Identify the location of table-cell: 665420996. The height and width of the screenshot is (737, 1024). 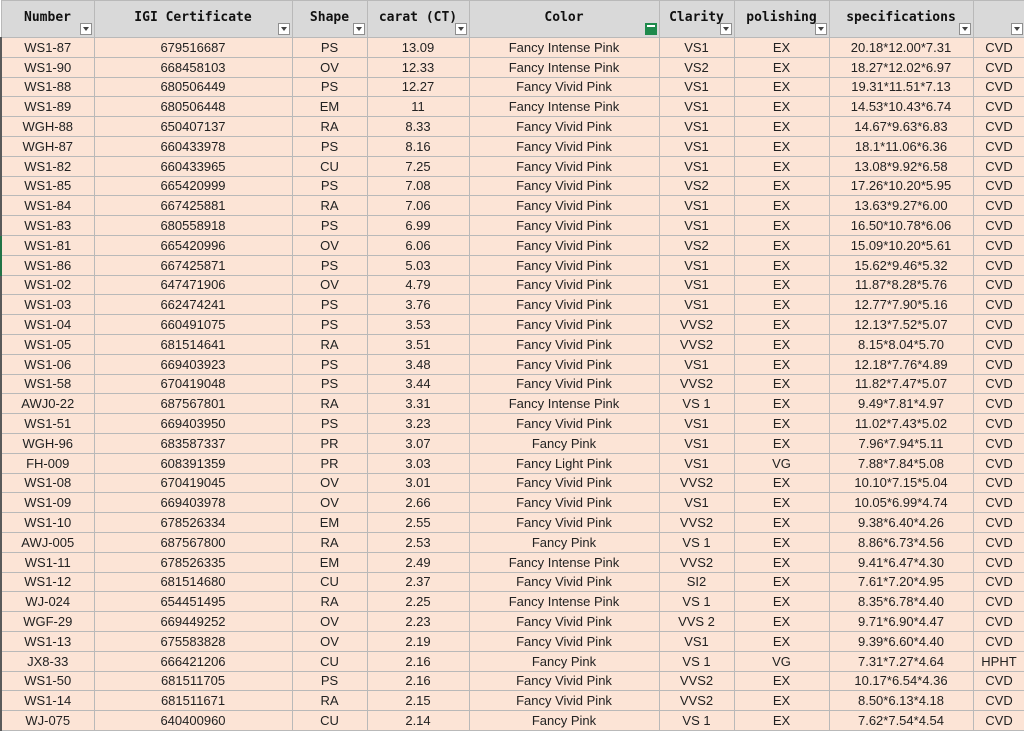
(193, 245).